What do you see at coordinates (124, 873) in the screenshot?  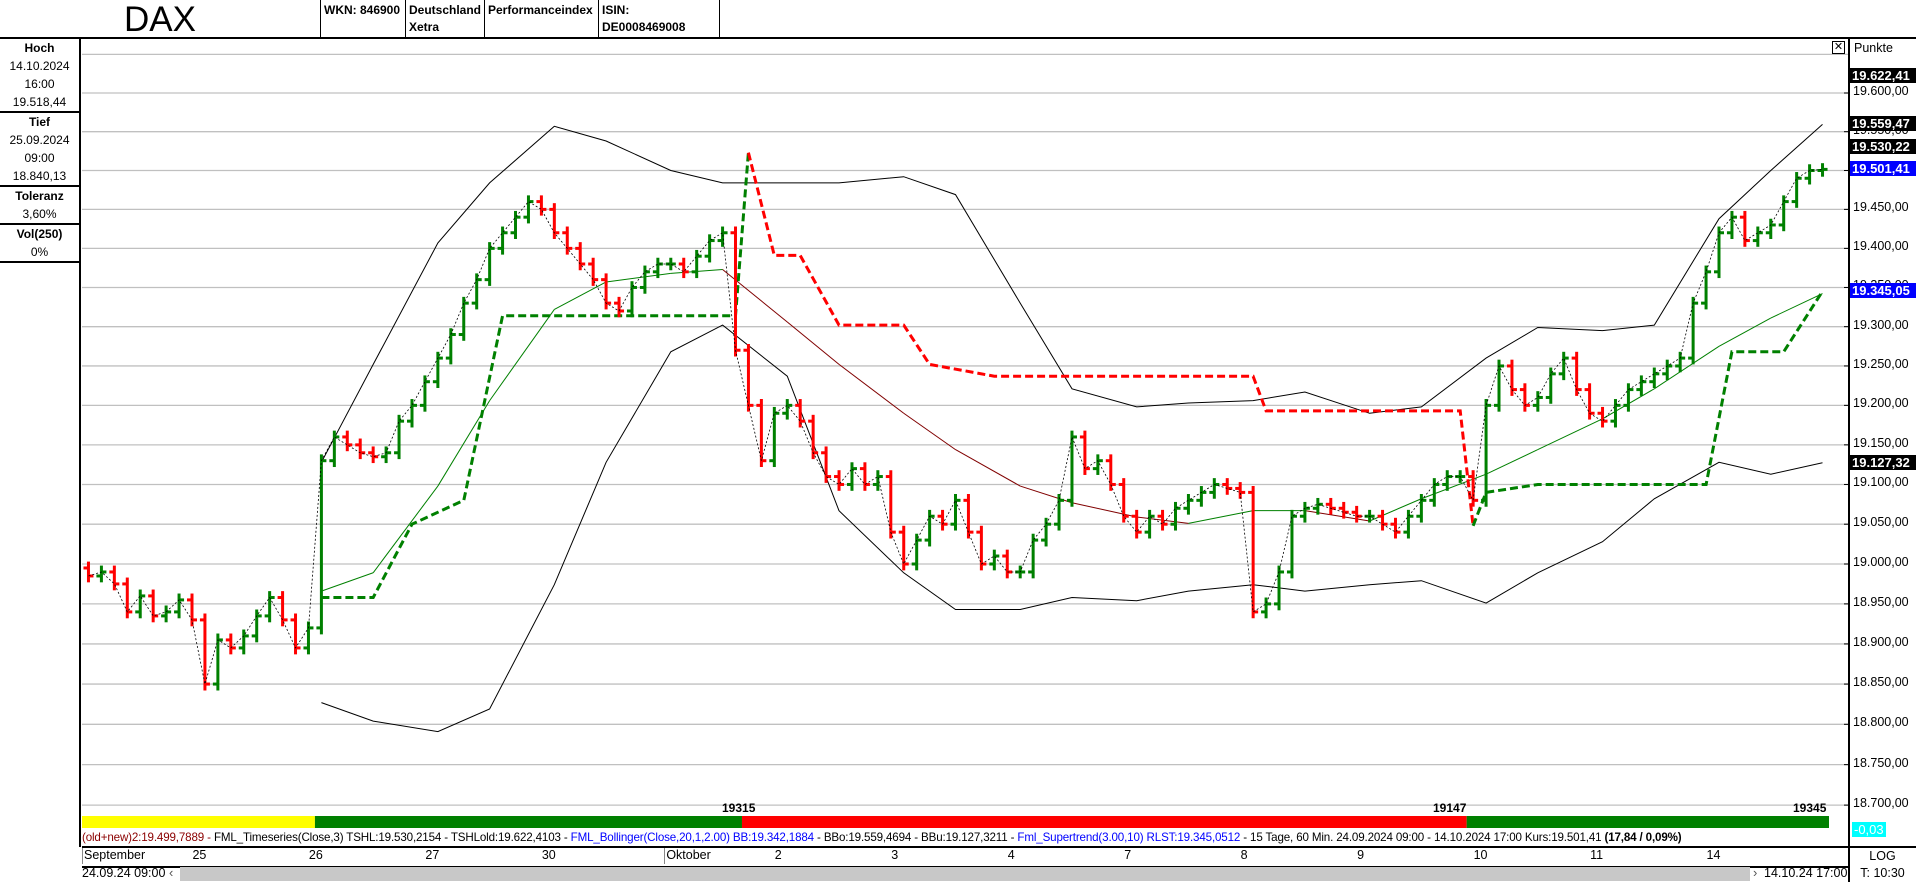 I see `range-start: 24.09.24 09:00` at bounding box center [124, 873].